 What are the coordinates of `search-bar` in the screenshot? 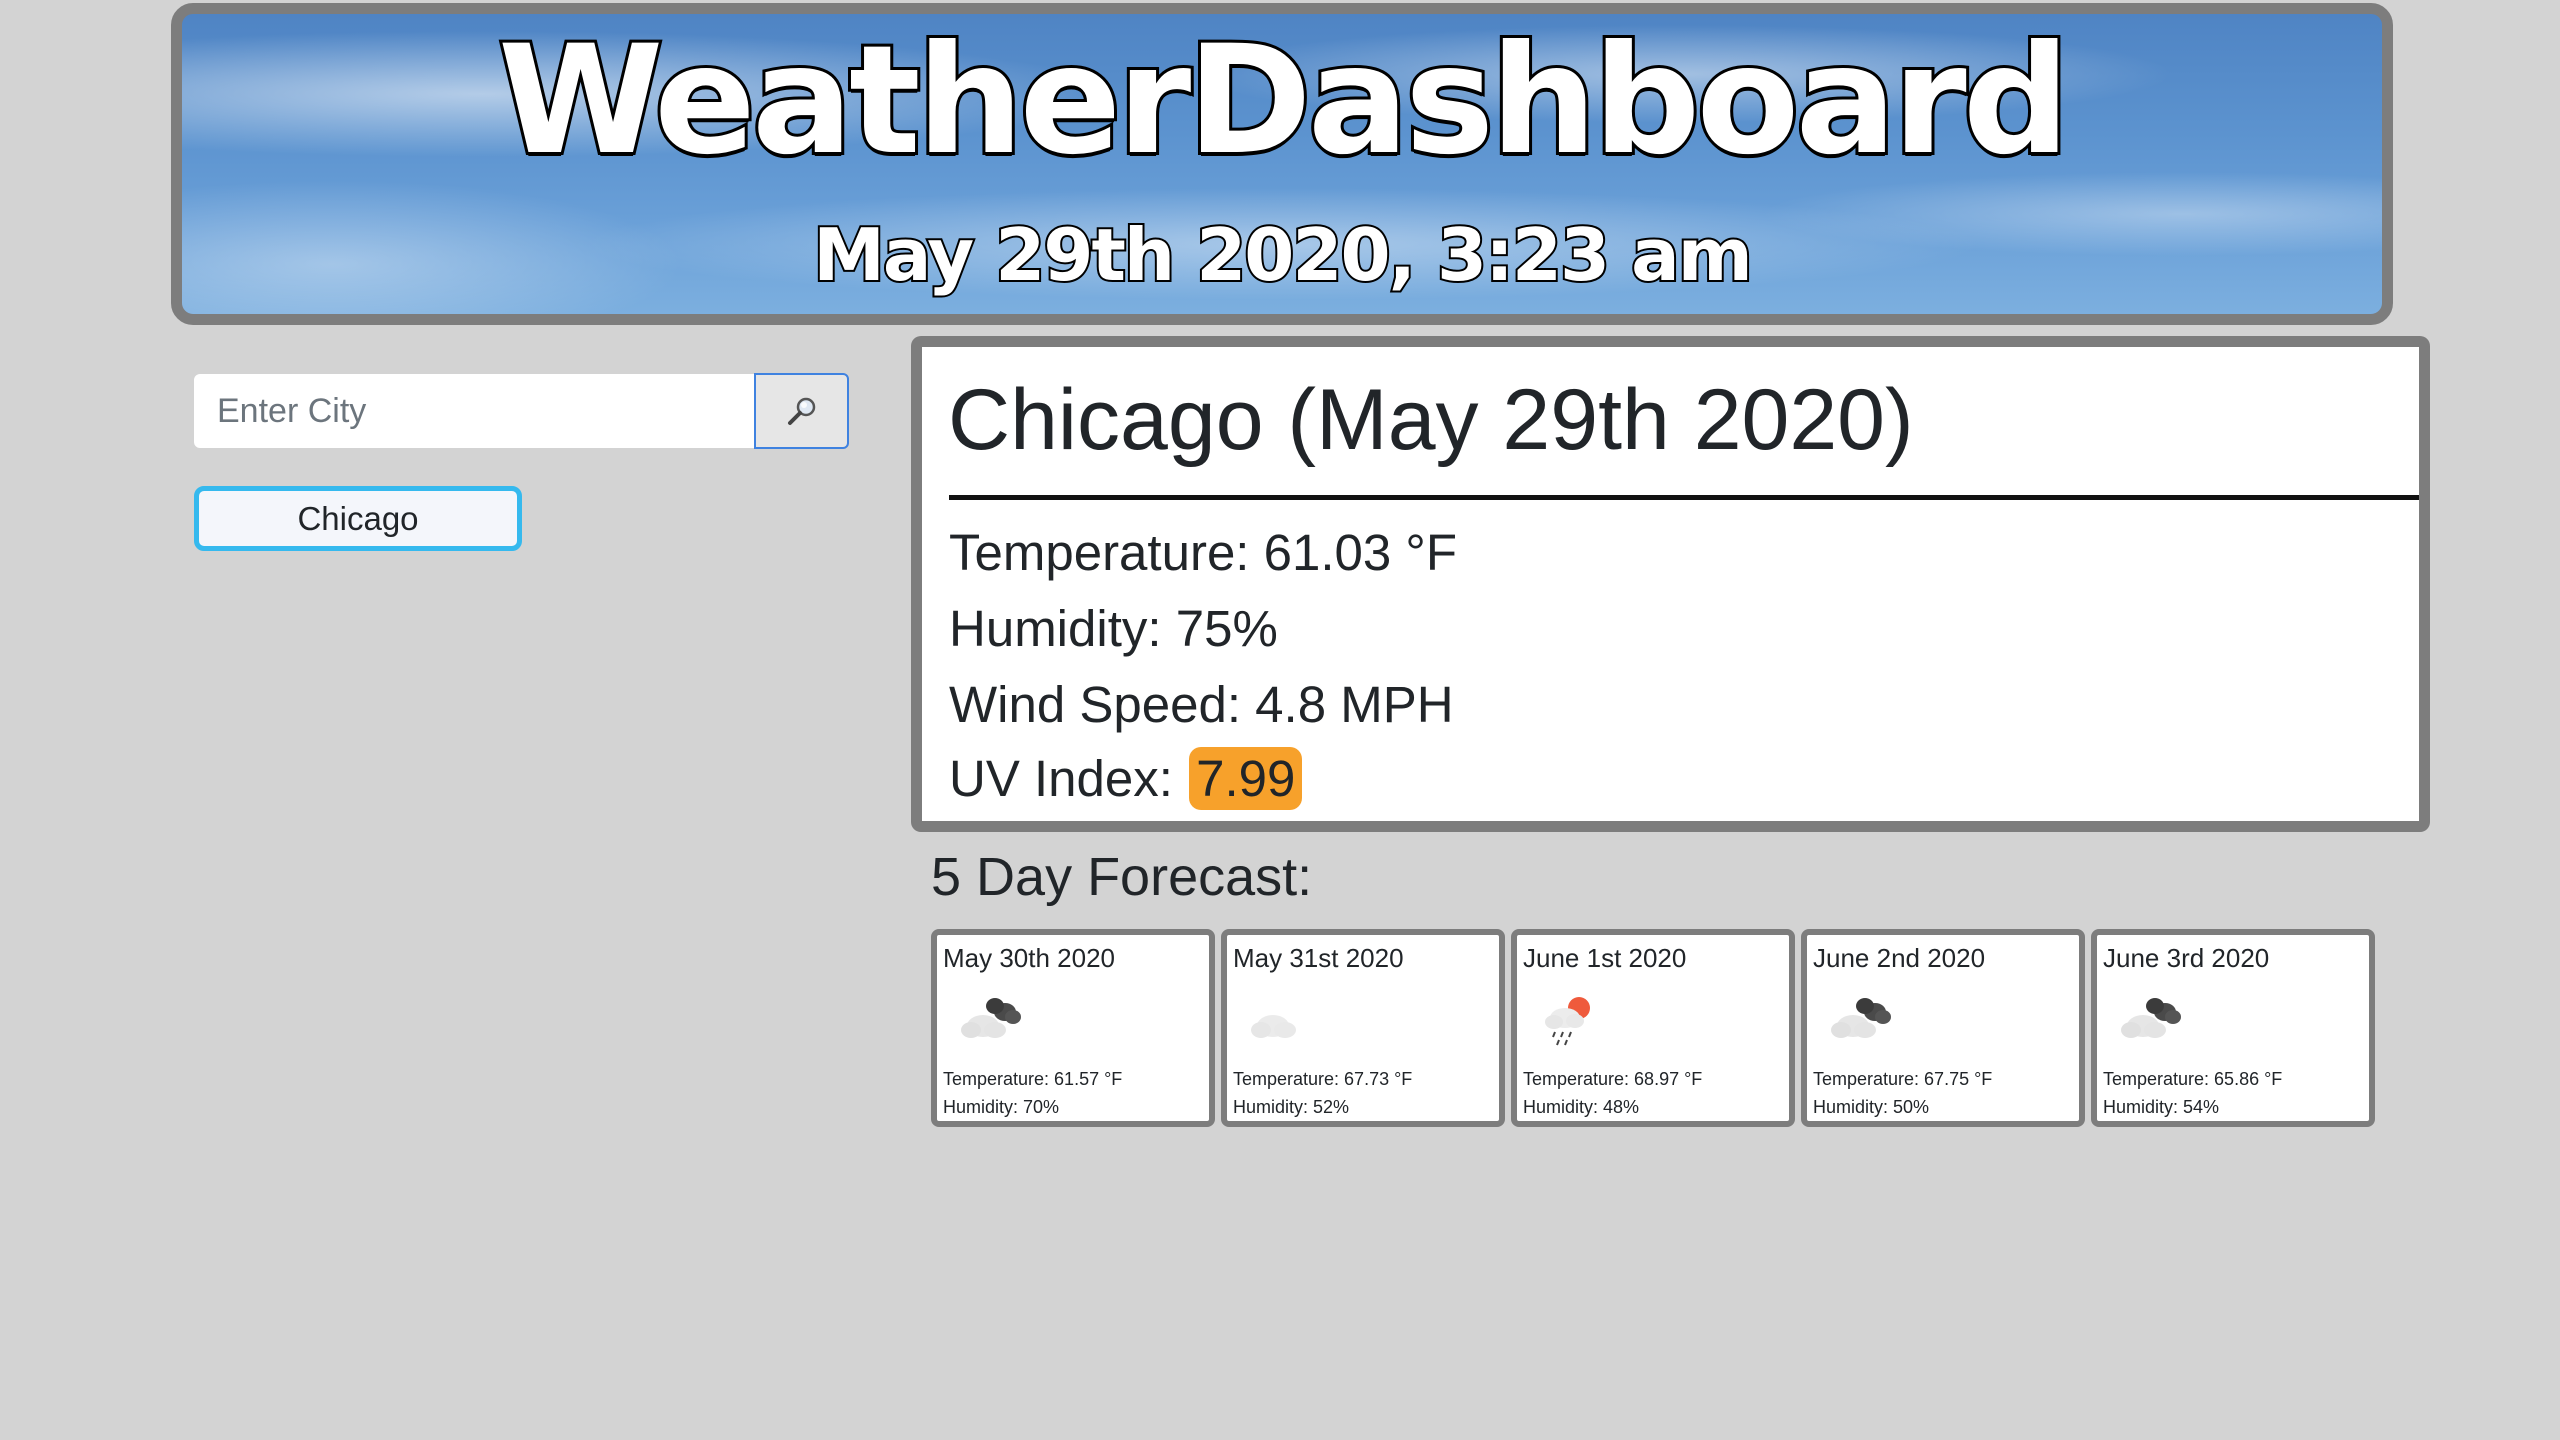 It's located at (521, 411).